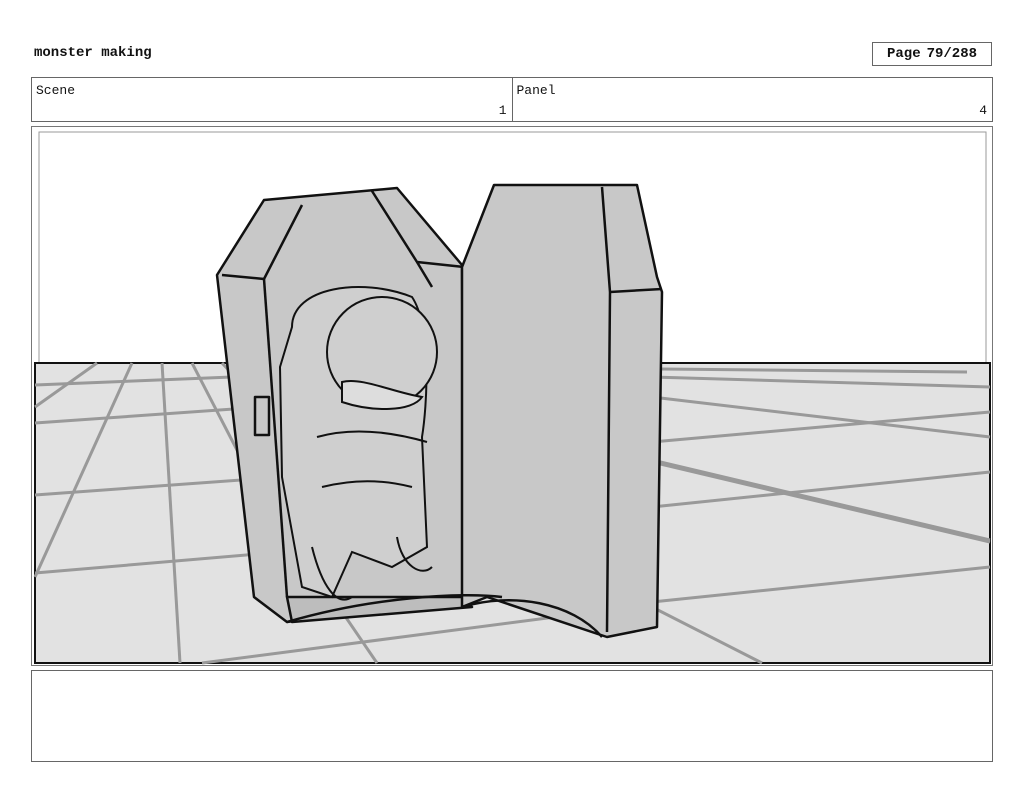 This screenshot has width=1024, height=793. What do you see at coordinates (536, 90) in the screenshot?
I see `panel-label: Panel` at bounding box center [536, 90].